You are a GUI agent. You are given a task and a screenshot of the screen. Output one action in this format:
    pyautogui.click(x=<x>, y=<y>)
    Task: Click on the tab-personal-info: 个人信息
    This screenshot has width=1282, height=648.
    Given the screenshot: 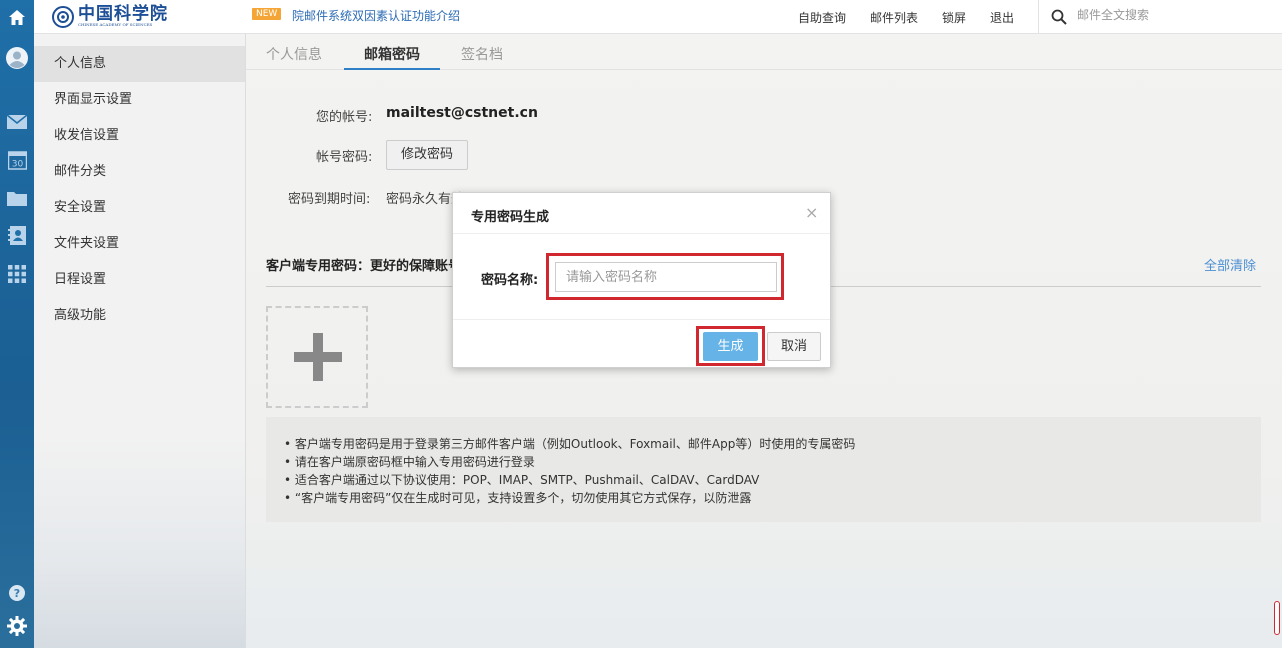 What is the action you would take?
    pyautogui.click(x=294, y=54)
    